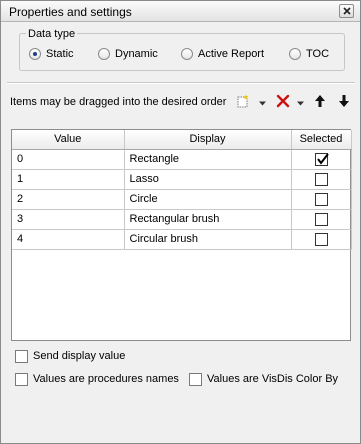 This screenshot has width=361, height=444. I want to click on procedures-names-checkbox, so click(21, 379).